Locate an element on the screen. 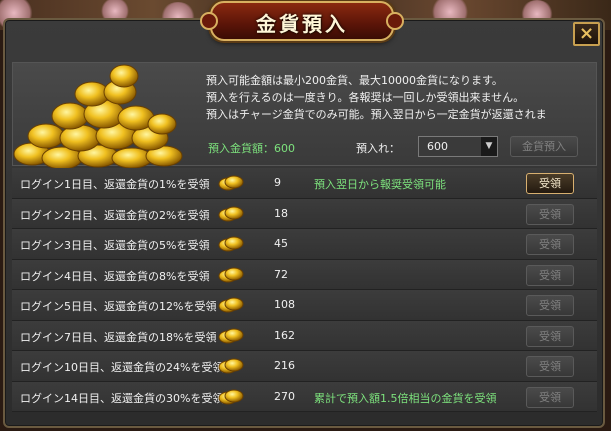  reward-row: ログイン2日目、返還金貨の2%を受領 18 受領 is located at coordinates (304, 213).